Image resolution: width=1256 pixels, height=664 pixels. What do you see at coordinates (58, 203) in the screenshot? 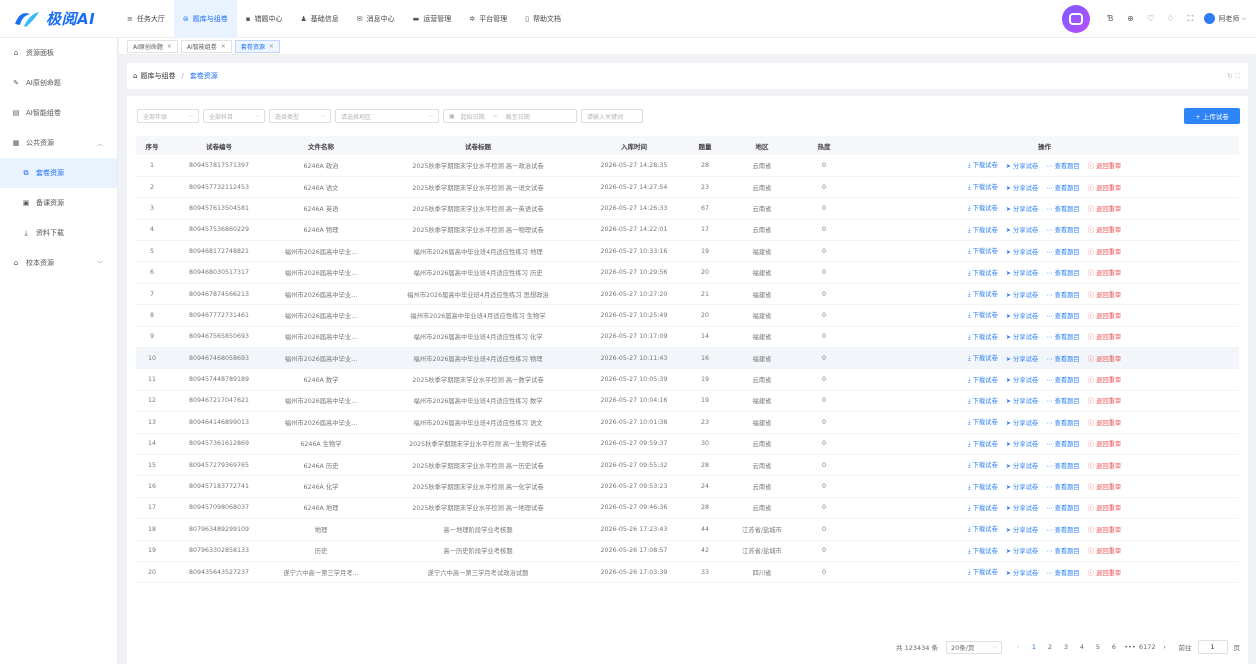
I see `sidebar-item-5: ▣ 备课资源` at bounding box center [58, 203].